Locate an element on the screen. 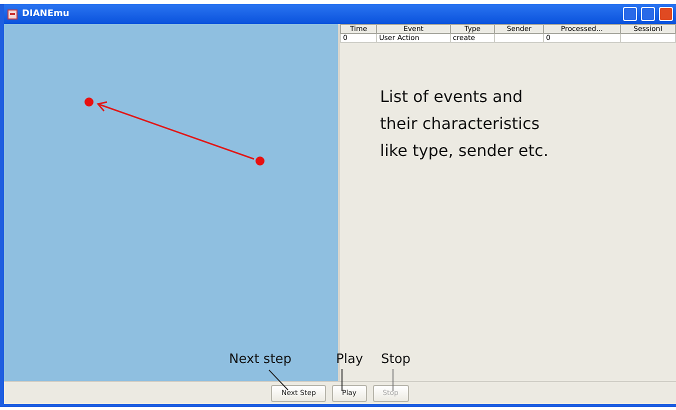 Image resolution: width=676 pixels, height=410 pixels. callout-label: Next step is located at coordinates (260, 359).